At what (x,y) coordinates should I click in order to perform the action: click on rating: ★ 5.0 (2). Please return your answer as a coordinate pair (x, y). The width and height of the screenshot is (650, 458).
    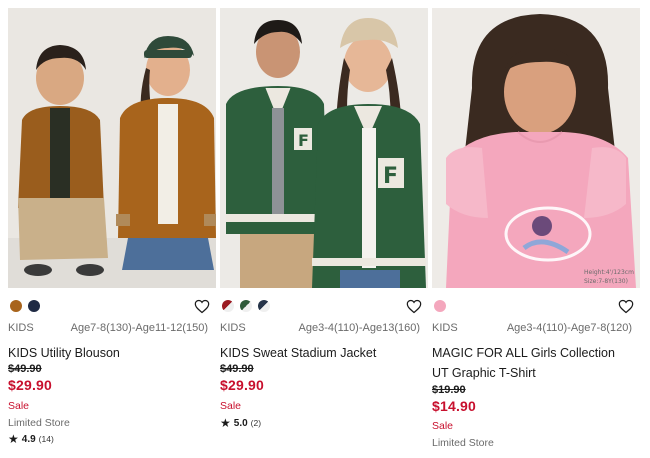
    Looking at the image, I should click on (240, 423).